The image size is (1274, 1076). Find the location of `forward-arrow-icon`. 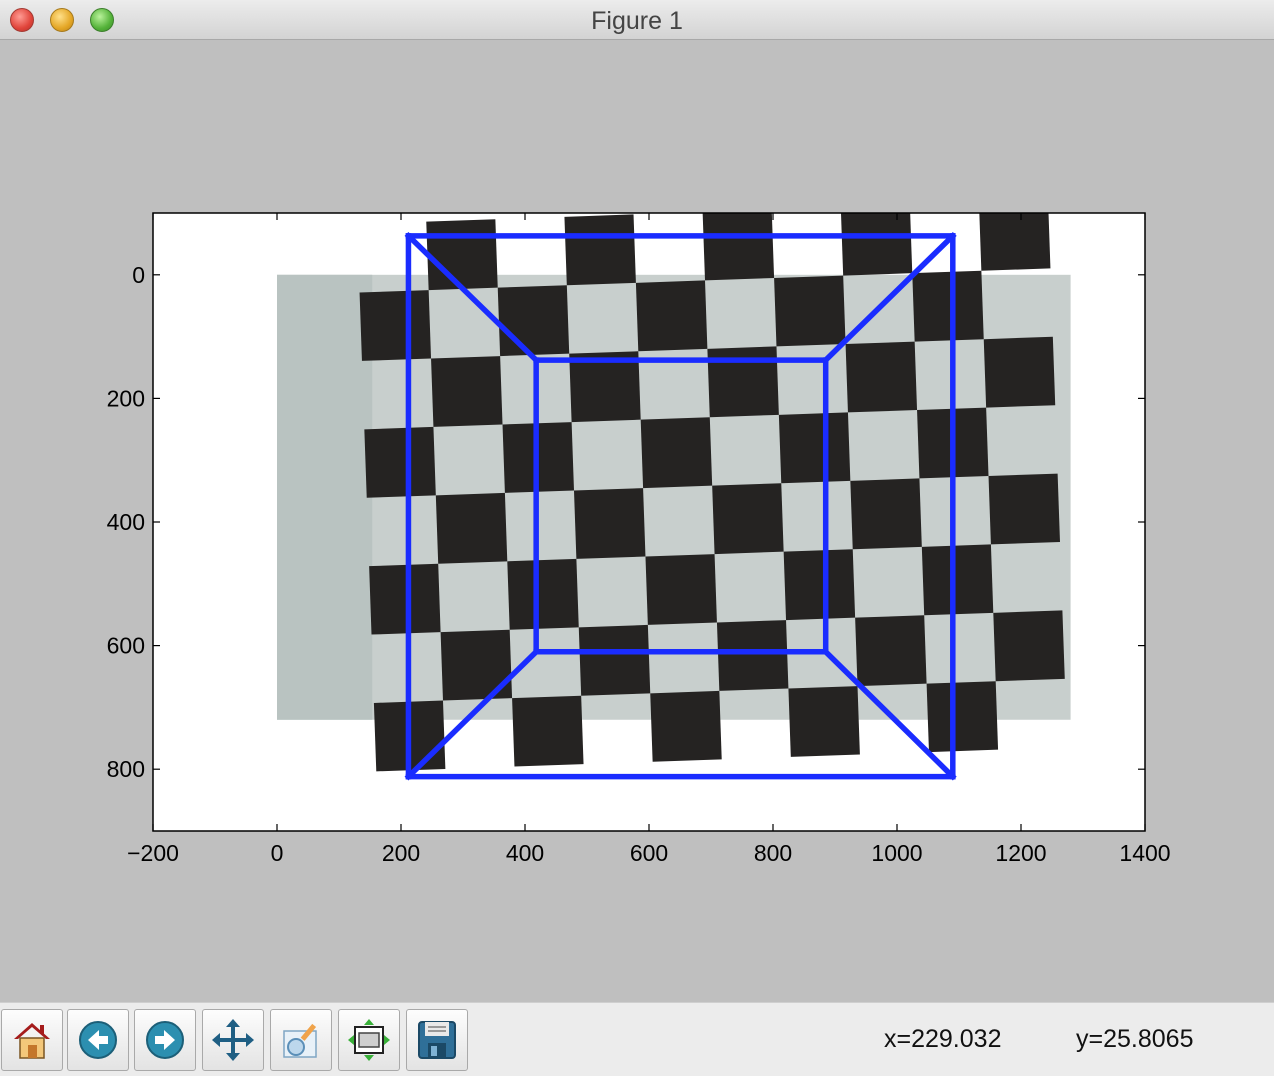

forward-arrow-icon is located at coordinates (165, 1040).